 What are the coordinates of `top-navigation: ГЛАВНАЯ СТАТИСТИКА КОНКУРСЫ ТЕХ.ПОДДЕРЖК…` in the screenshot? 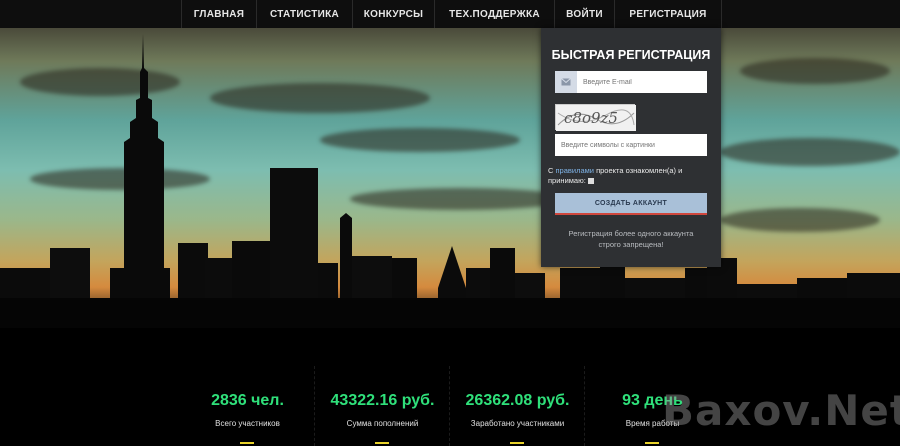 It's located at (450, 14).